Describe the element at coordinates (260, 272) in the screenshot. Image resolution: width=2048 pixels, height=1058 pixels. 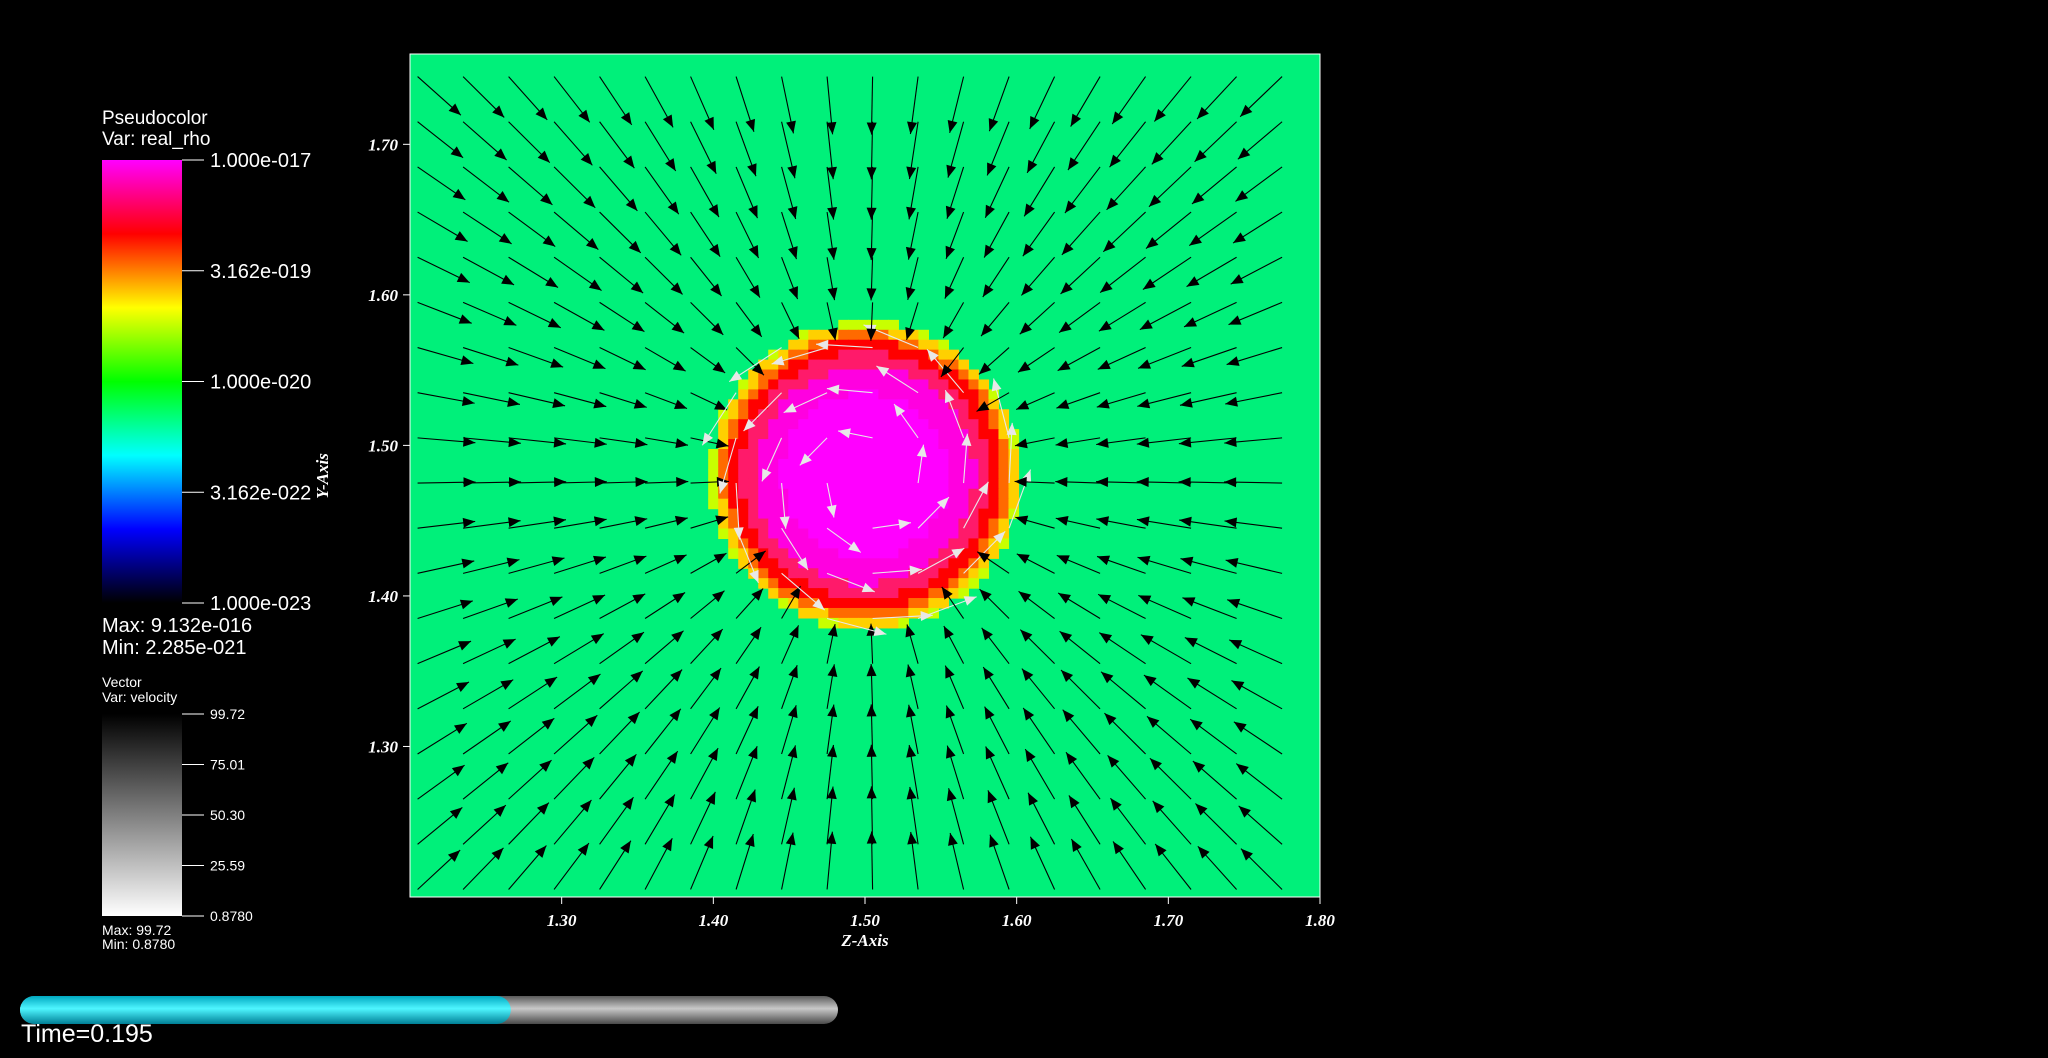
I see `pseudocolor-tick-label: 3.162e-019` at that location.